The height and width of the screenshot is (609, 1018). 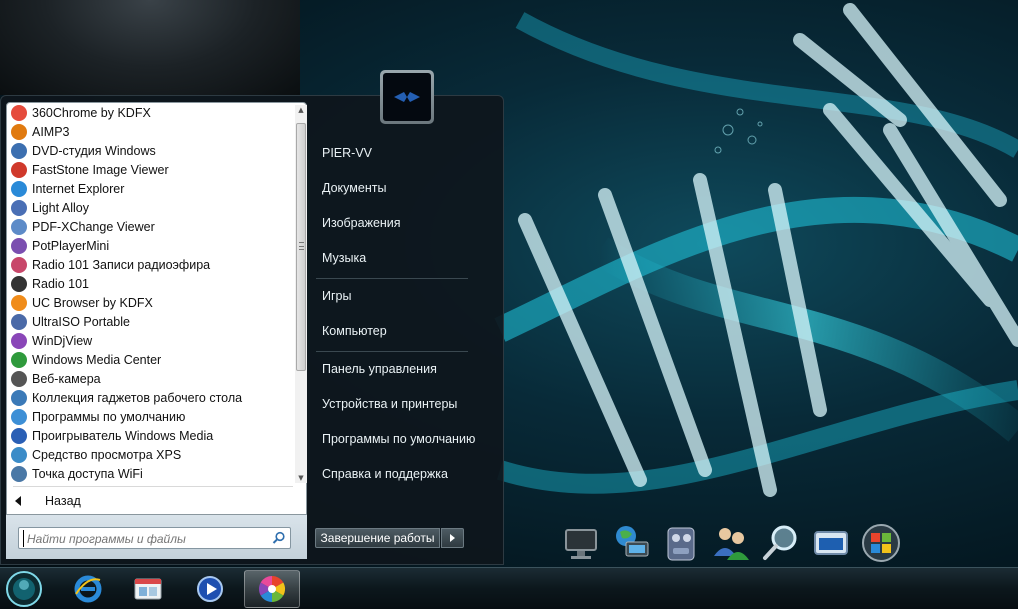 I want to click on program-list-item: Средство просмотра XPS, so click(x=150, y=454).